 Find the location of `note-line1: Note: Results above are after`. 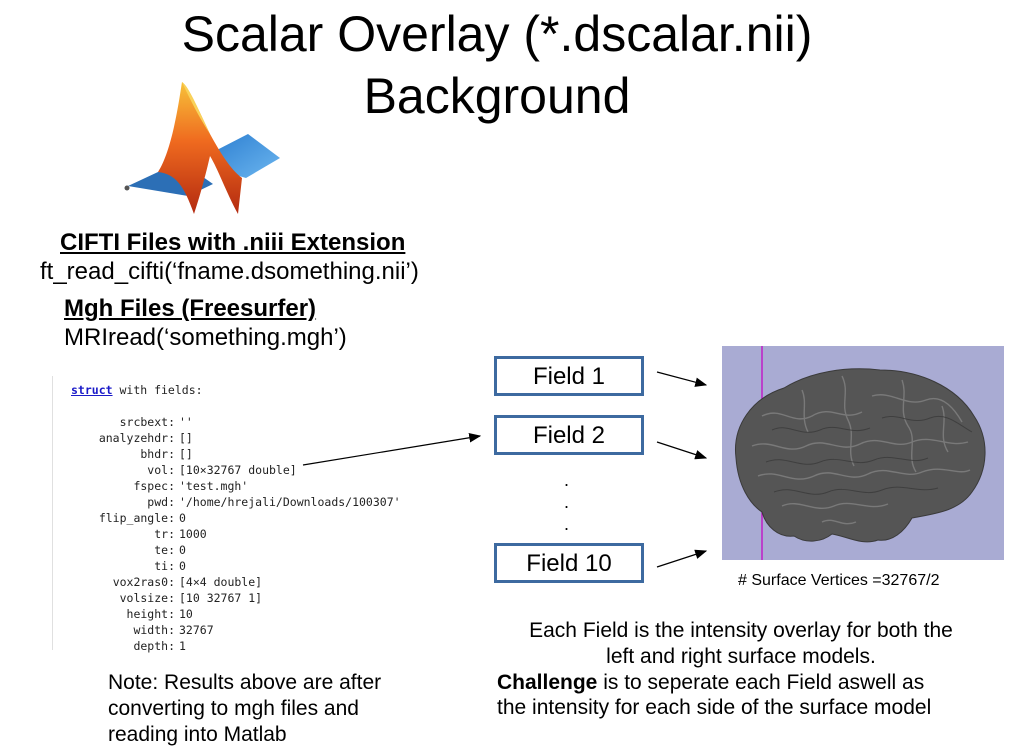

note-line1: Note: Results above are after is located at coordinates (245, 682).